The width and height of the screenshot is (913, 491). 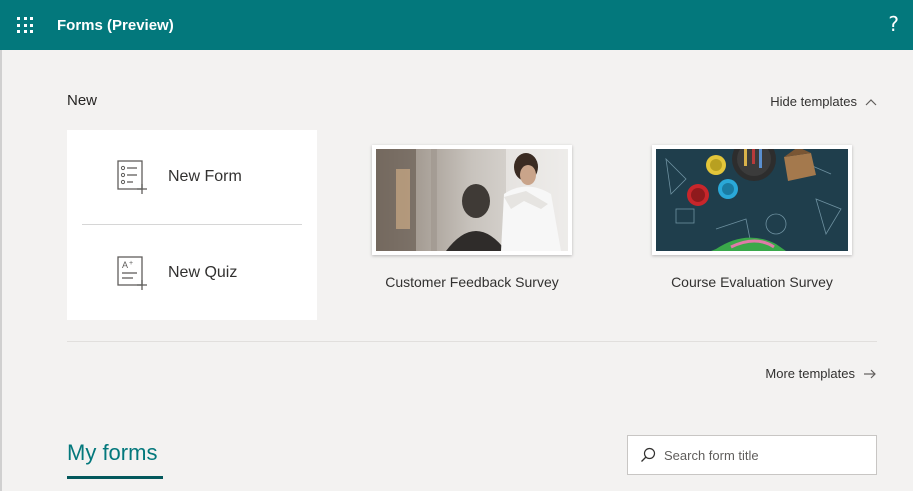 I want to click on app-header: Forms (Preview) ?, so click(x=456, y=25).